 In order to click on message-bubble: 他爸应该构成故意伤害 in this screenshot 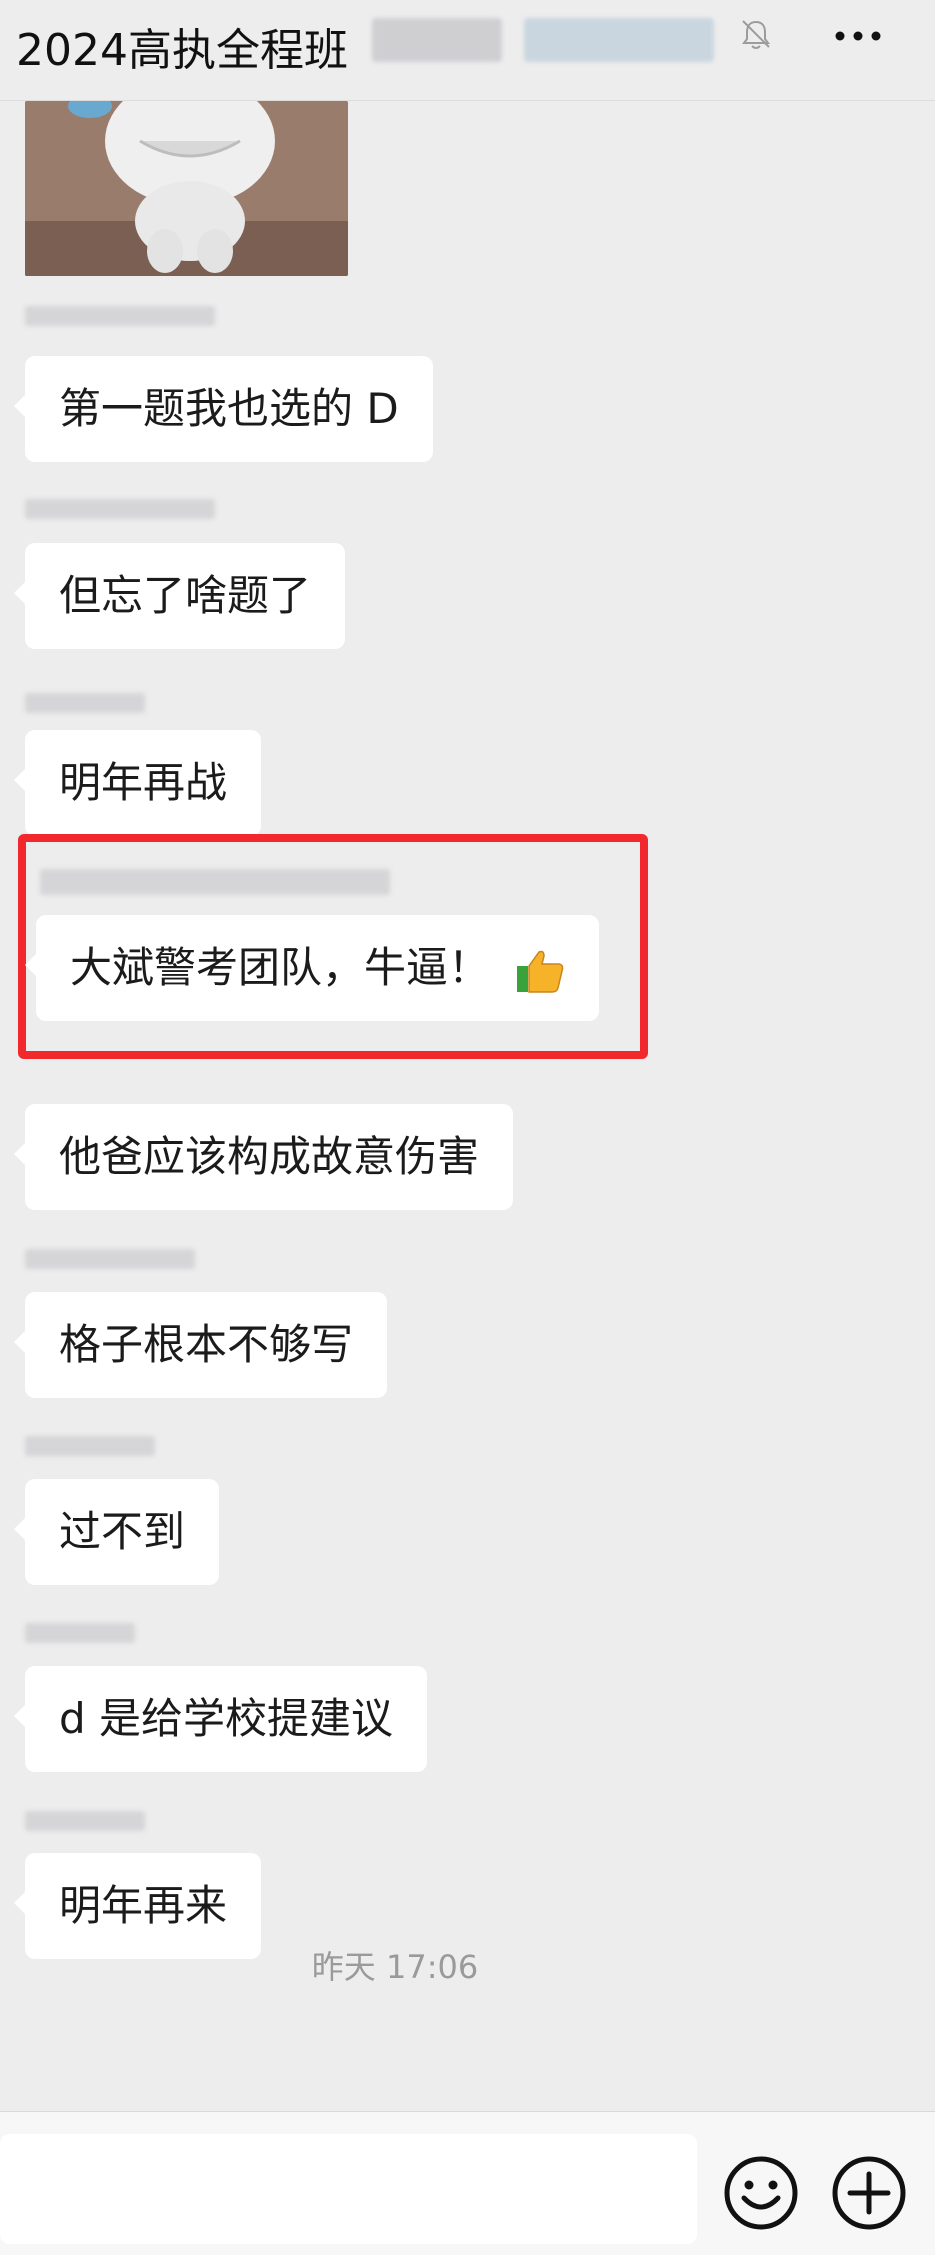, I will do `click(263, 1157)`.